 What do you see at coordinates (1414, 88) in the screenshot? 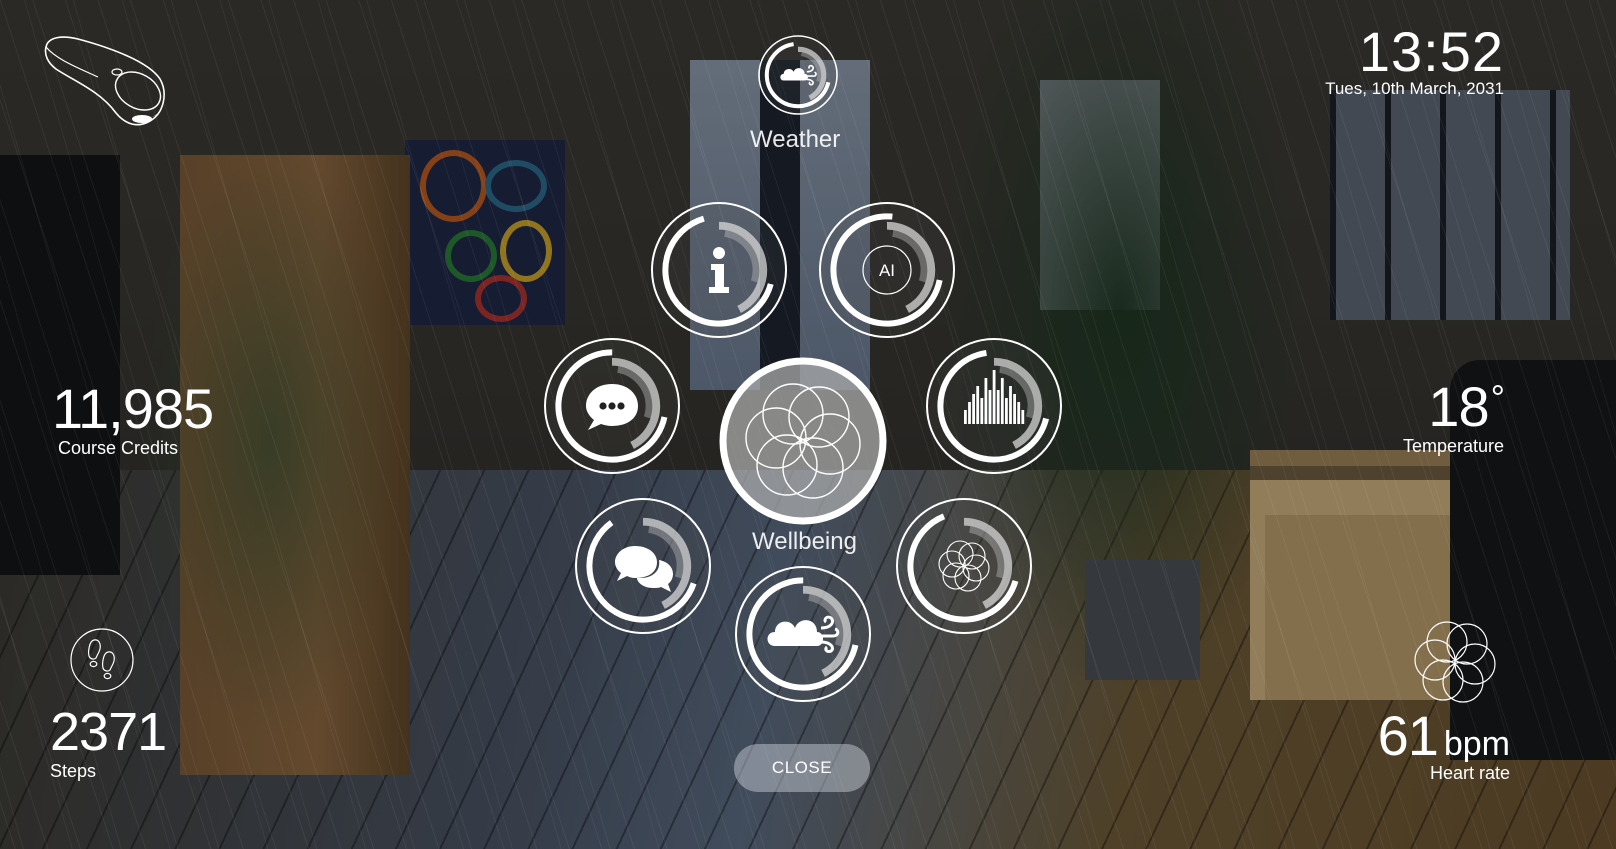
I see `clock-date: Tues, 10th March, 2031` at bounding box center [1414, 88].